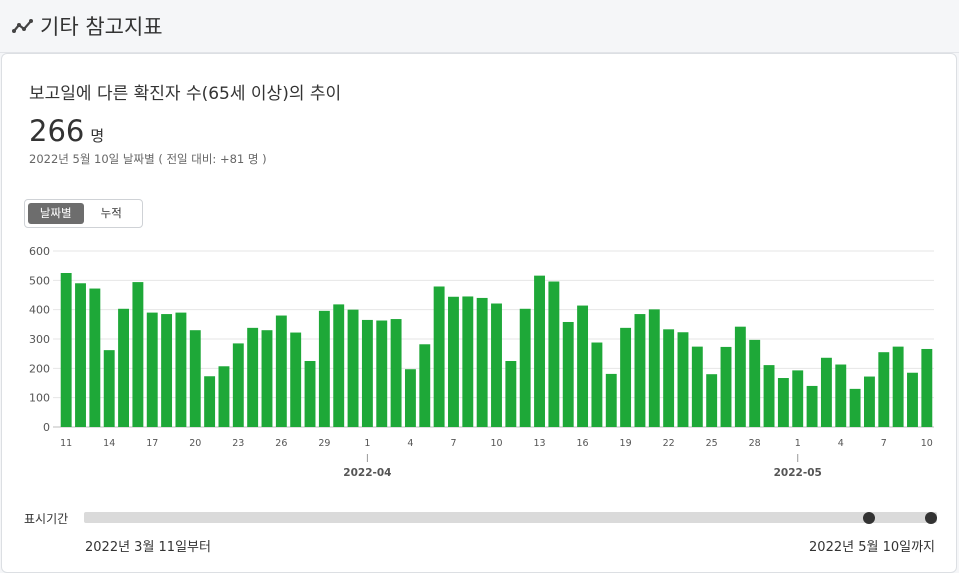 This screenshot has height=573, width=959. I want to click on x-tick-label: 17, so click(152, 443).